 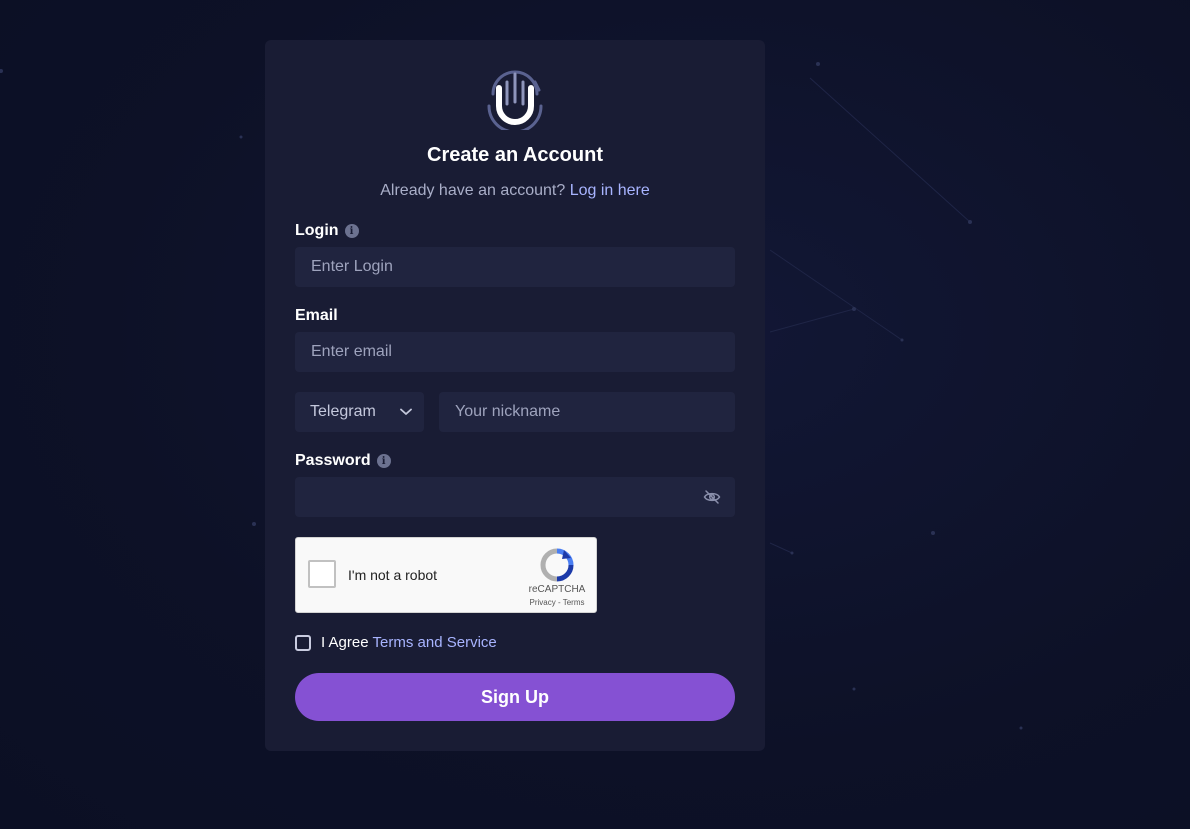 What do you see at coordinates (351, 351) in the screenshot?
I see `email-placeholder: Enter email` at bounding box center [351, 351].